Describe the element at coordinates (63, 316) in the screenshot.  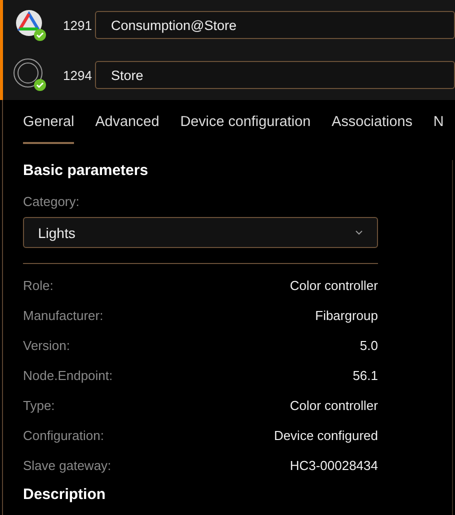
I see `field-label: Manufacturer:` at that location.